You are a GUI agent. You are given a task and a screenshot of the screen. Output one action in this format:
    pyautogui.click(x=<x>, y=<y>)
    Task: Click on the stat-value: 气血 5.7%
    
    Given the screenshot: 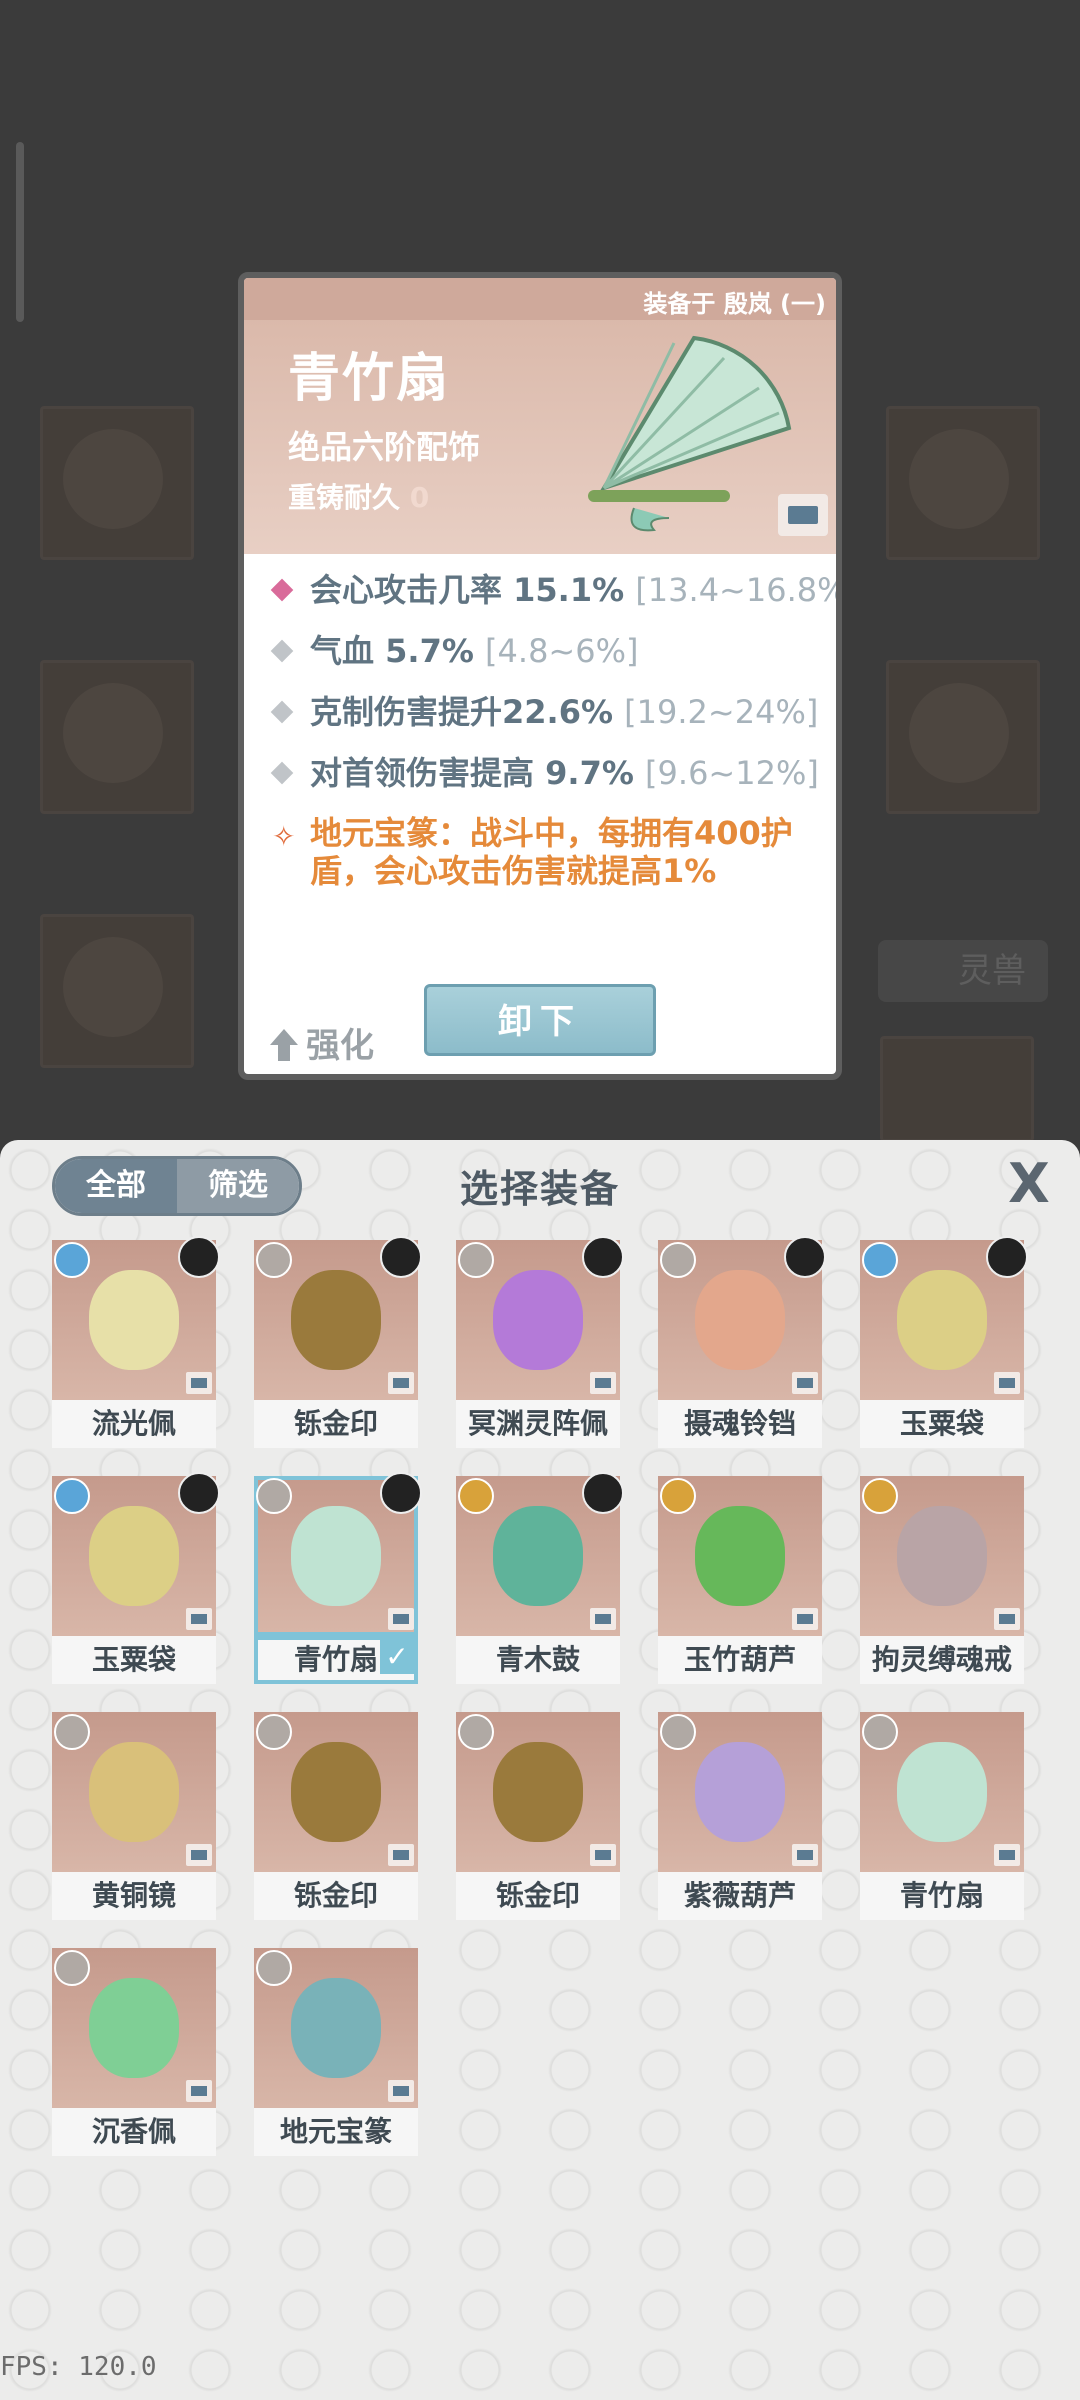 What is the action you would take?
    pyautogui.click(x=392, y=651)
    